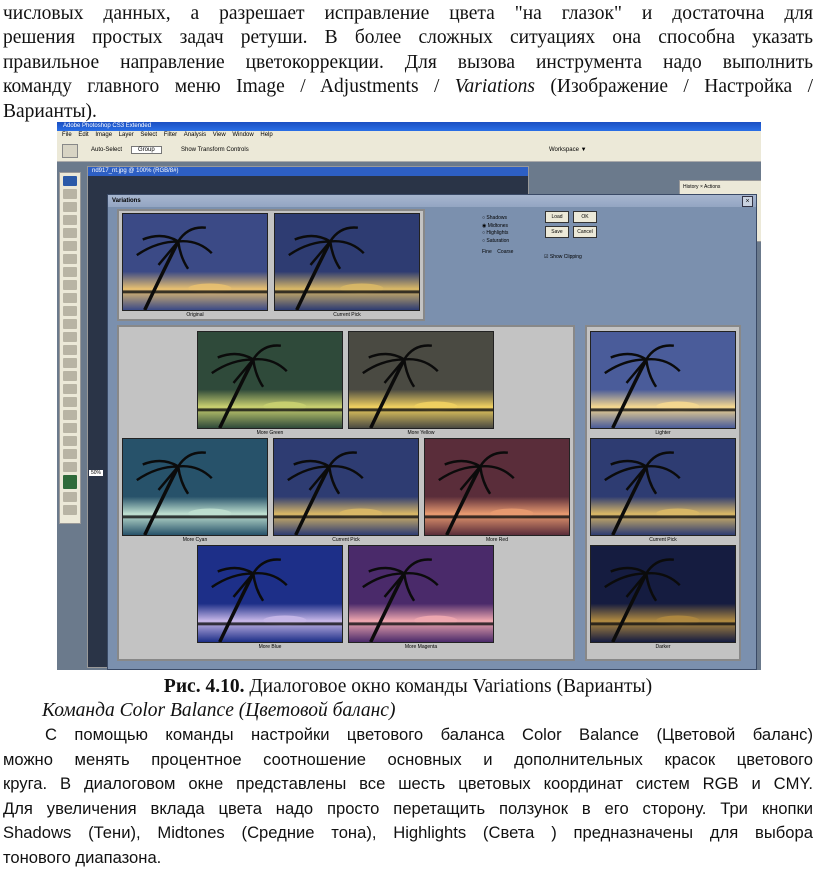 Image resolution: width=816 pixels, height=891 pixels. I want to click on thumb-more-magenta, so click(421, 594).